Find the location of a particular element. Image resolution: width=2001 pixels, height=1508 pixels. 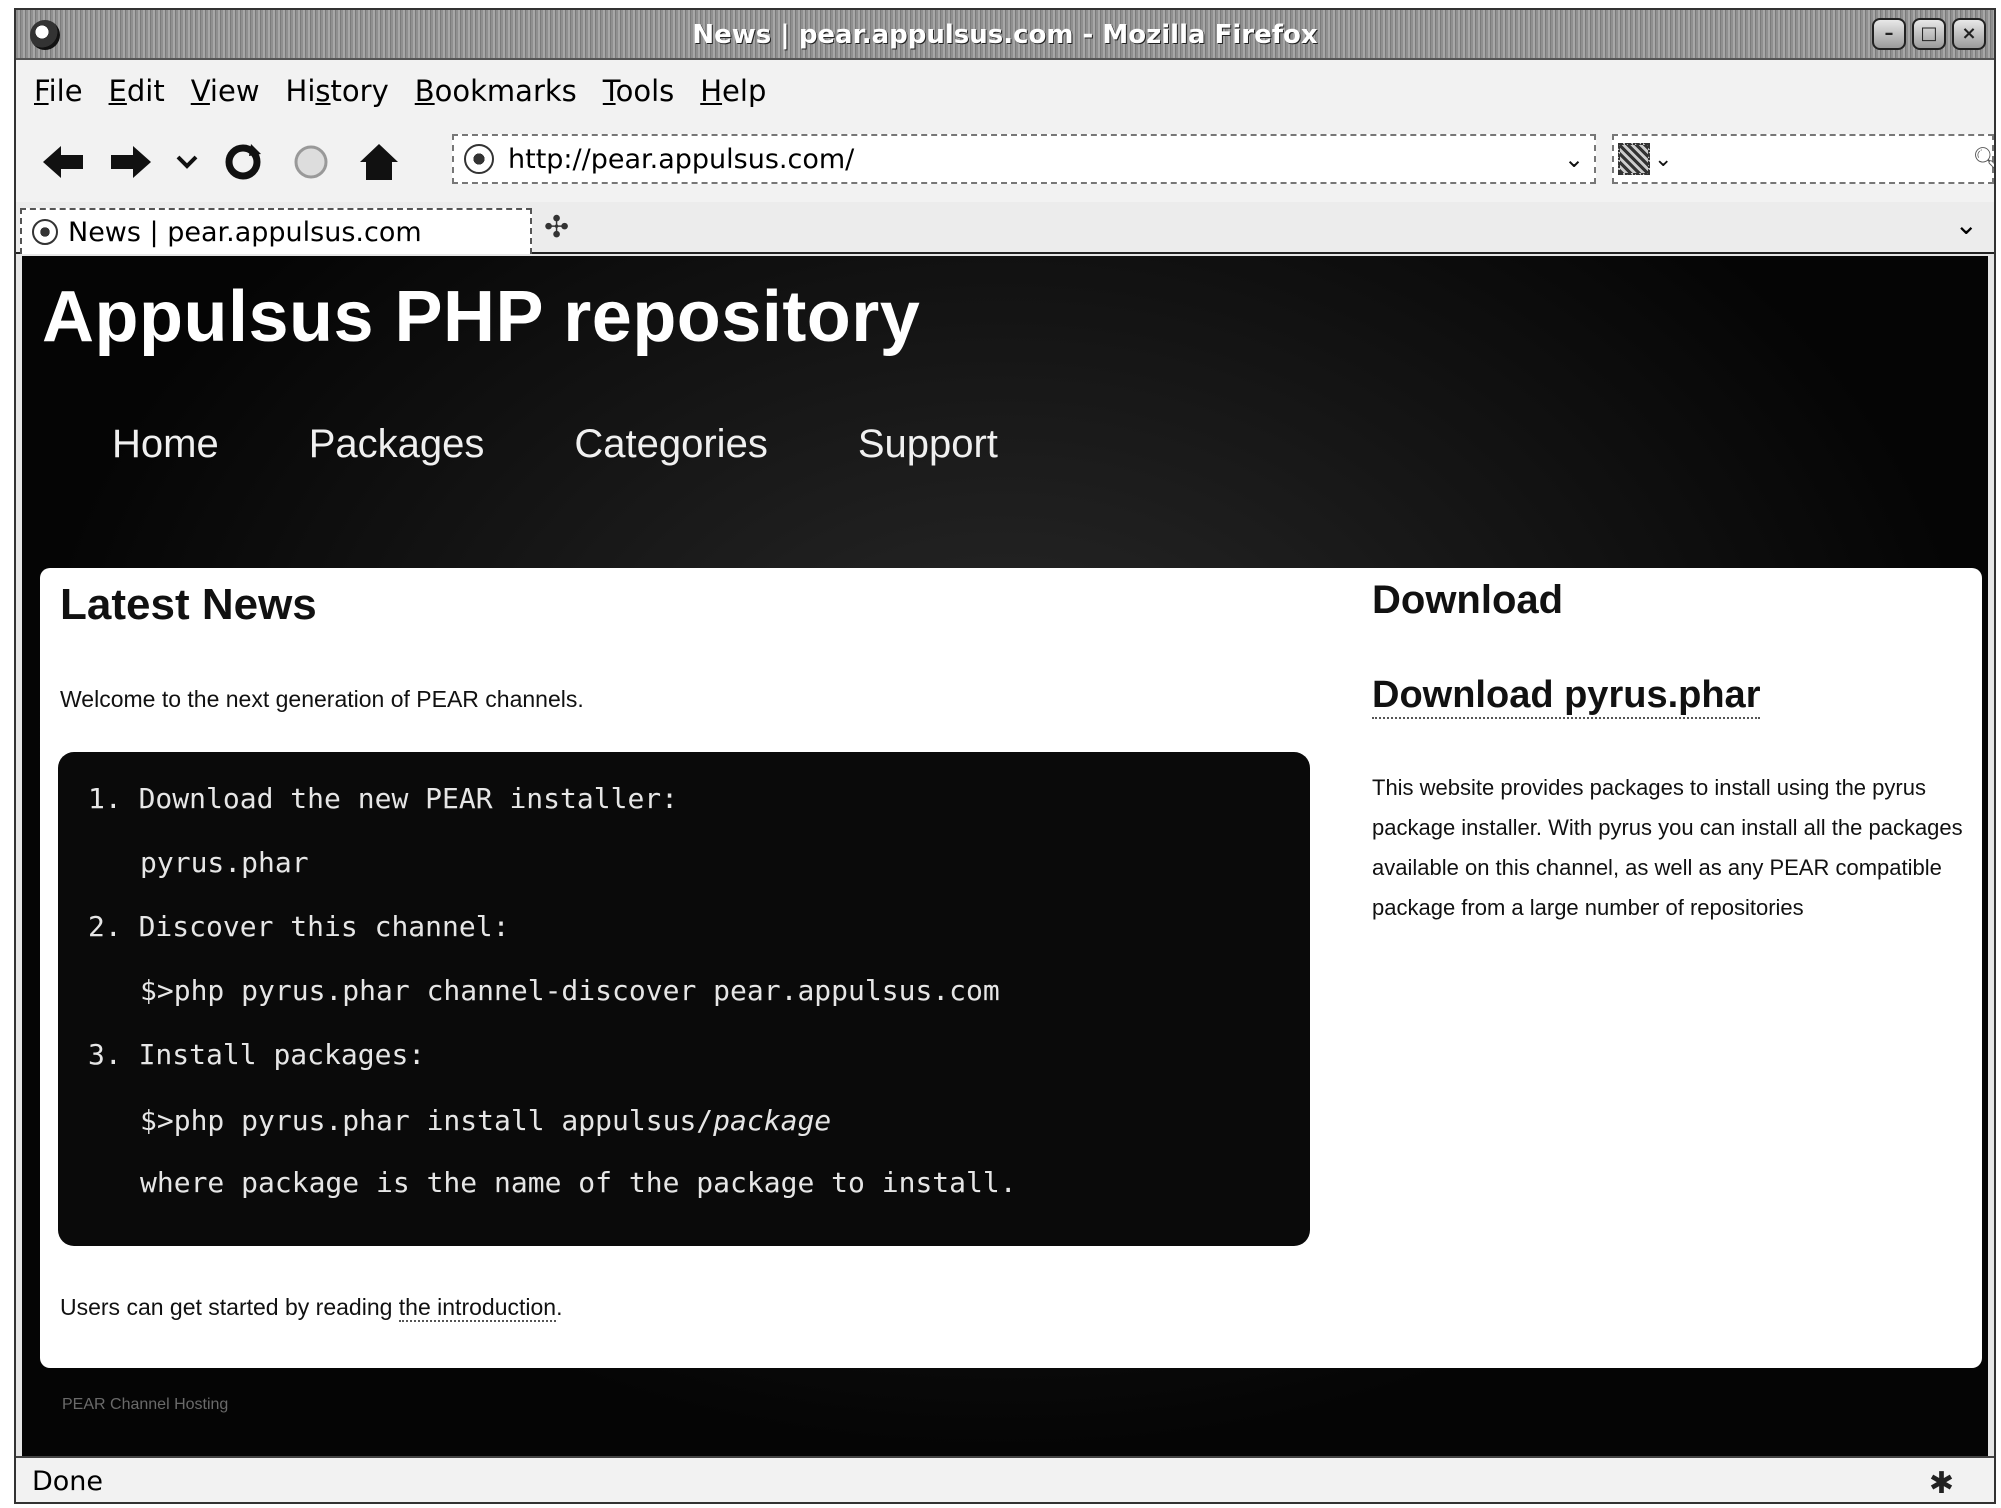

chevron-down-icon is located at coordinates (187, 162).